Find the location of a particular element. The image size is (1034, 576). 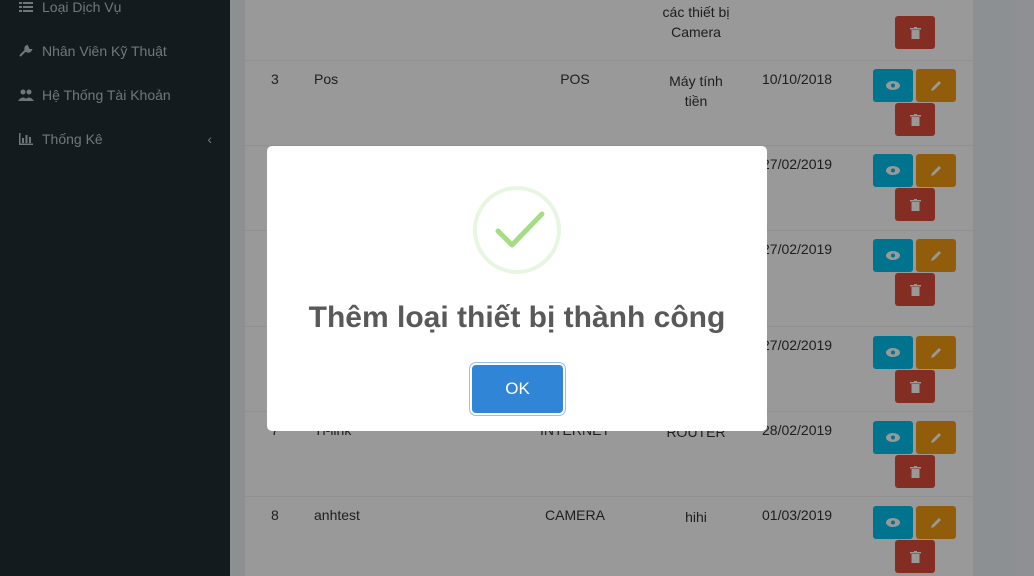

ok-button: OK is located at coordinates (517, 389).